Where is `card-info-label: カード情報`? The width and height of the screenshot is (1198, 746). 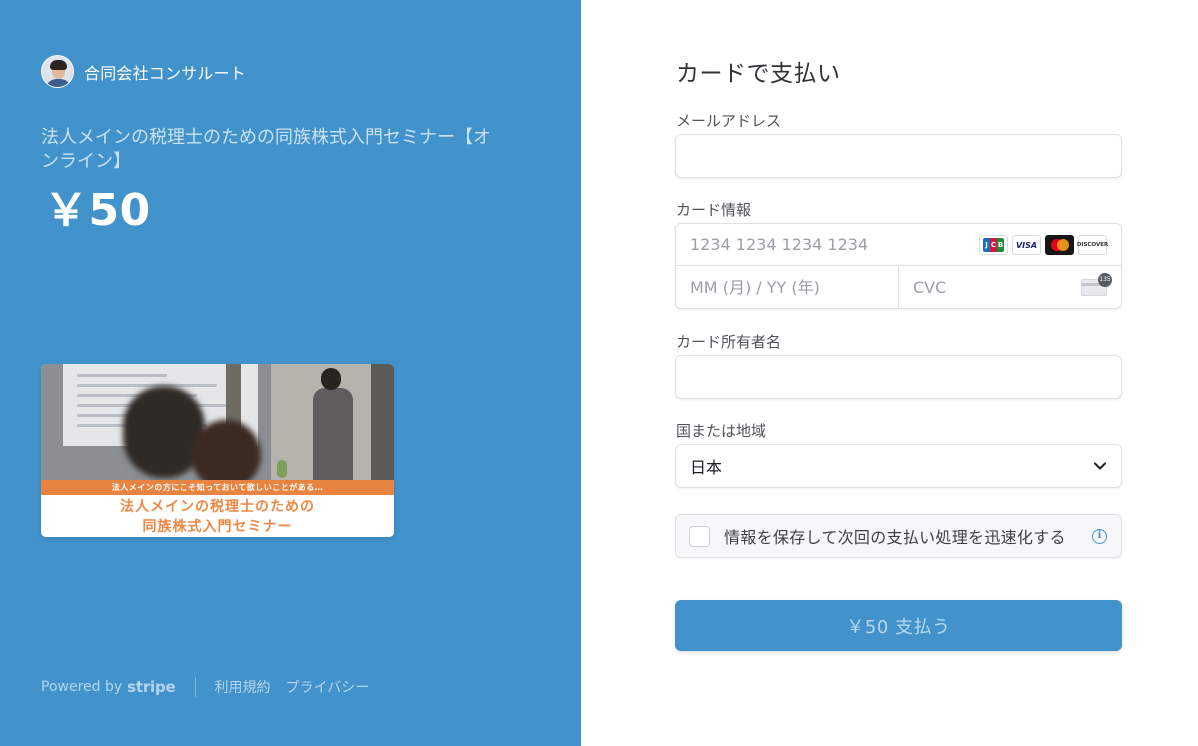
card-info-label: カード情報 is located at coordinates (714, 210).